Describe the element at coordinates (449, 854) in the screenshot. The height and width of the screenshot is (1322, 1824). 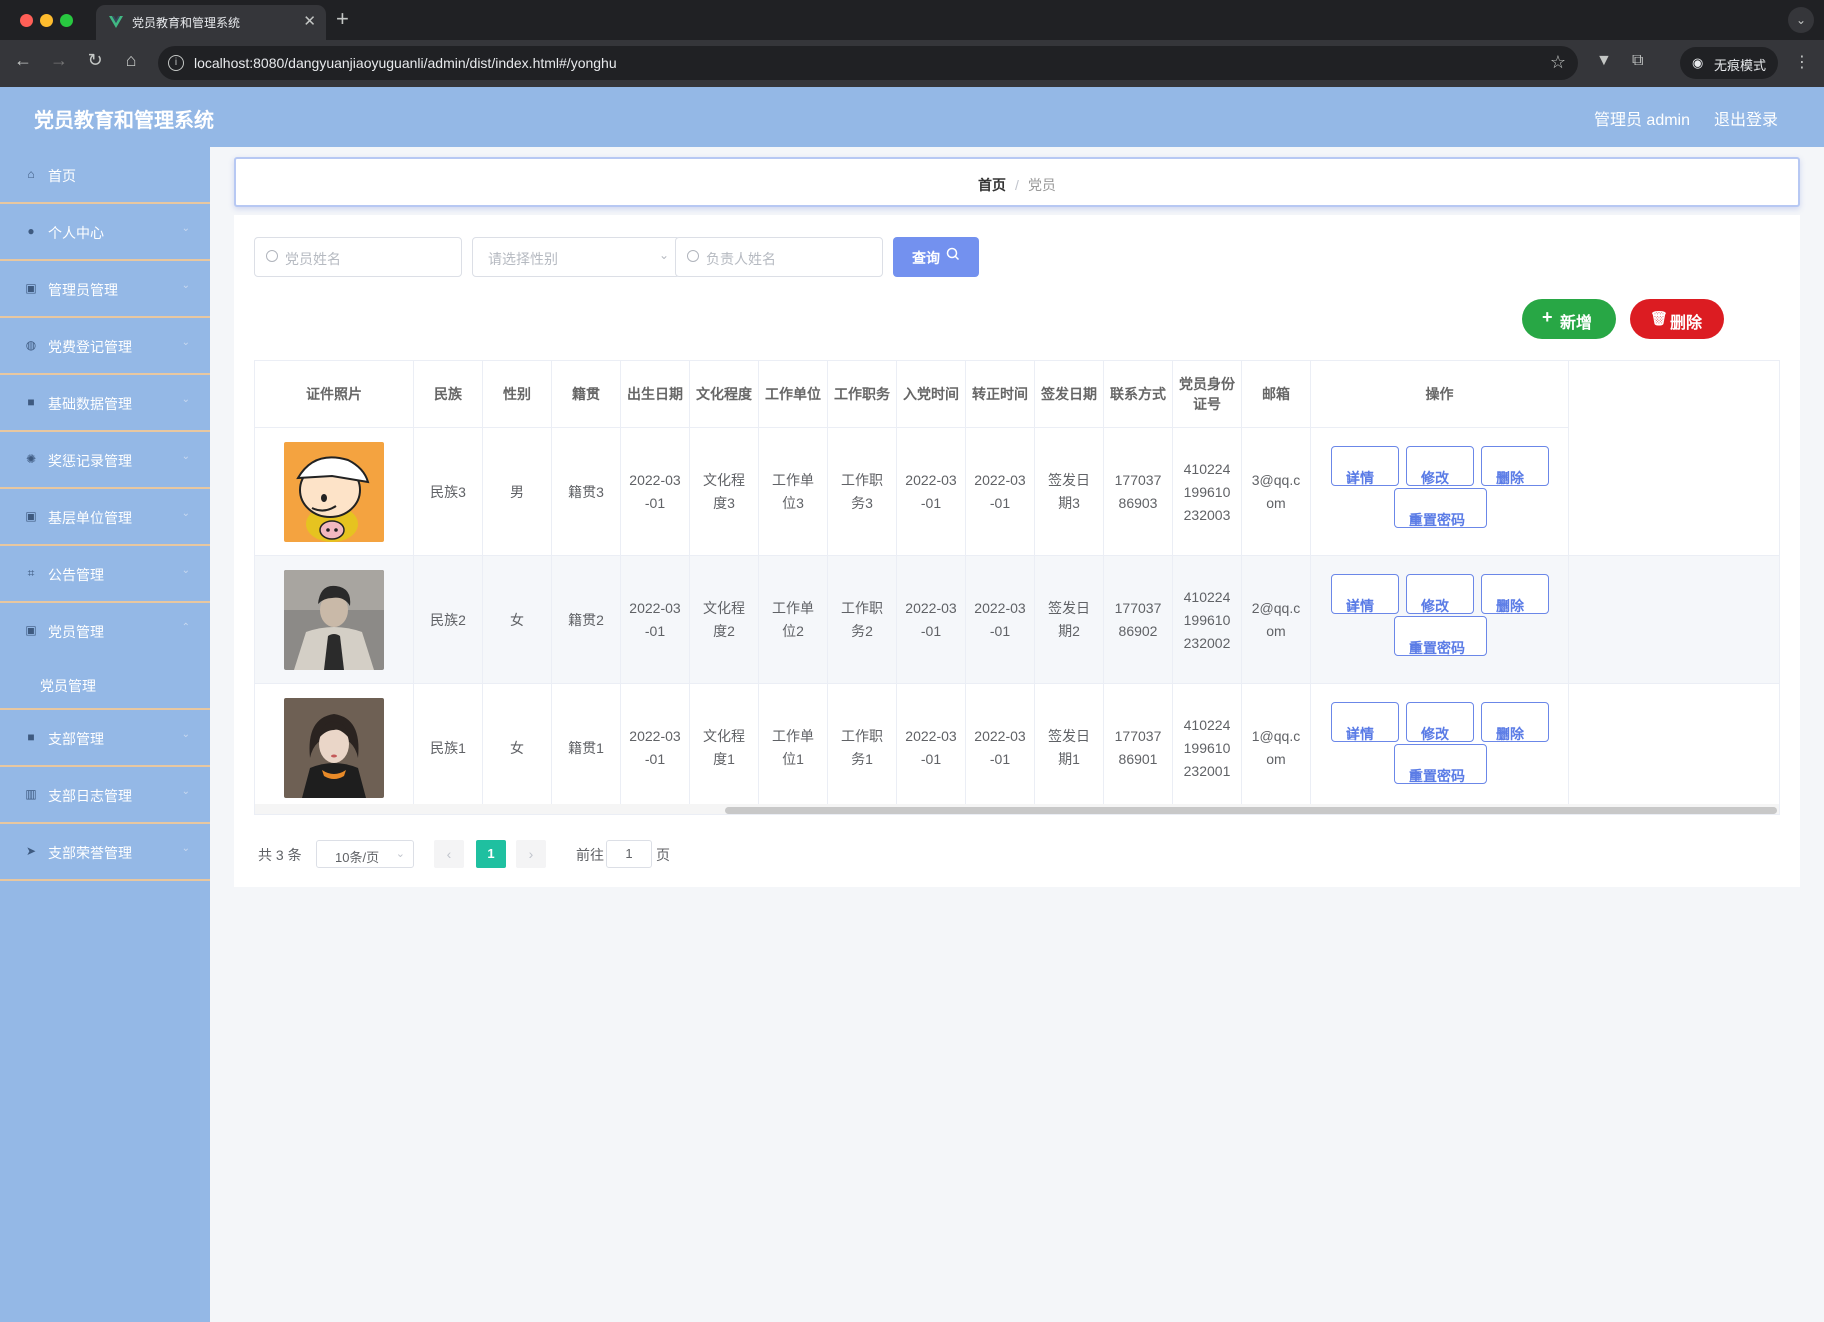
I see `prev-page-button: ‹` at that location.